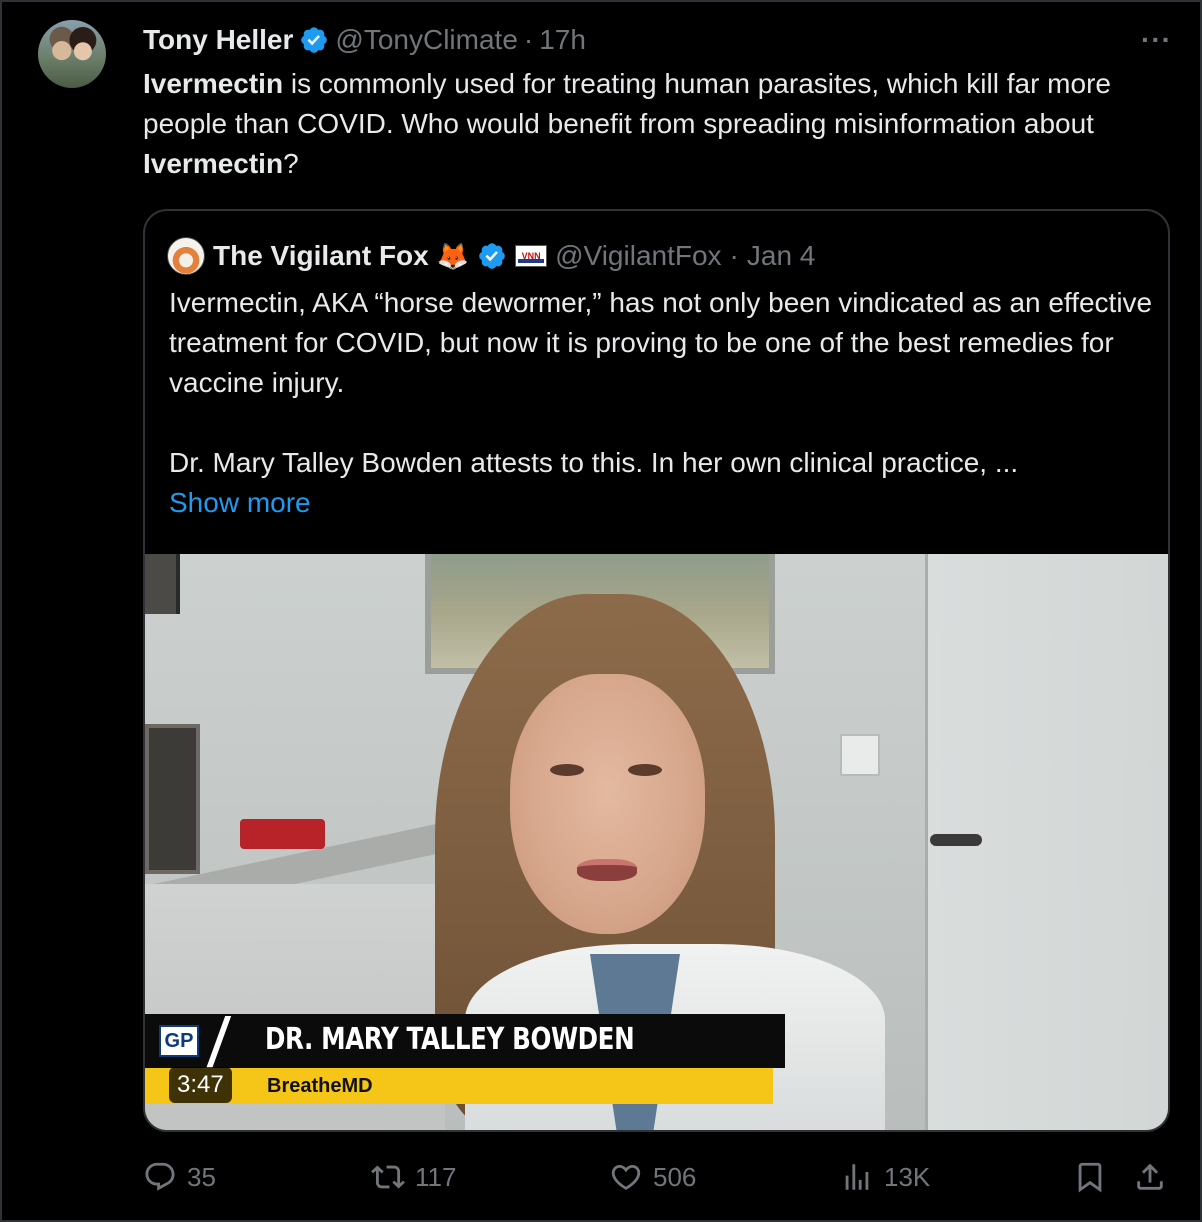  I want to click on share-upload-icon, so click(1150, 1176).